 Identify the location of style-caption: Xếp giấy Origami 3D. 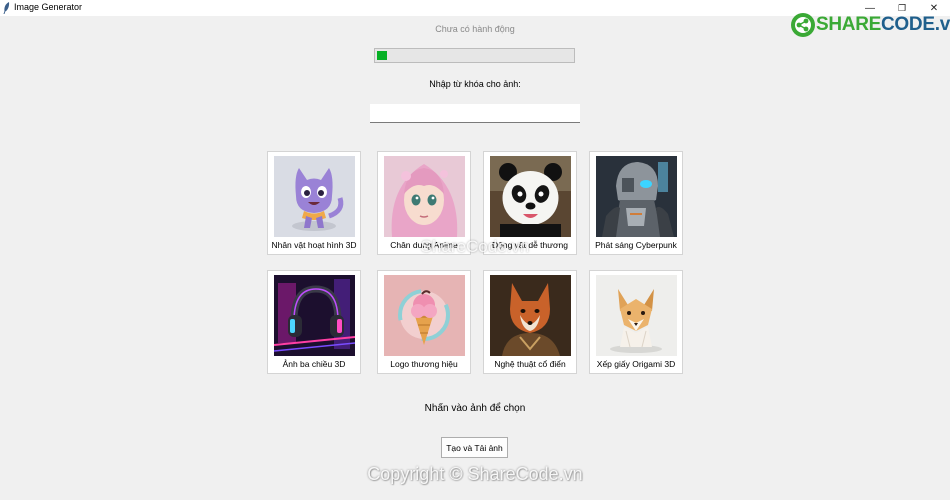
(636, 364).